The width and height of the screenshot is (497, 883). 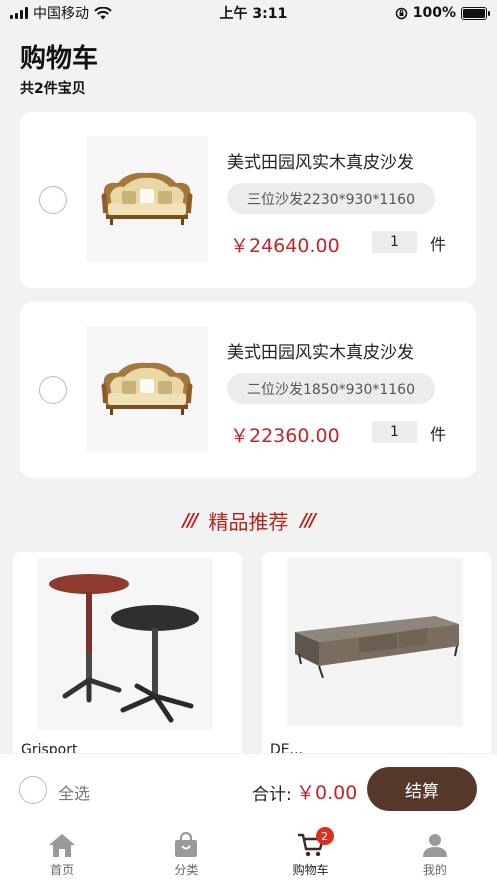 What do you see at coordinates (59, 59) in the screenshot?
I see `page-title: 购物车` at bounding box center [59, 59].